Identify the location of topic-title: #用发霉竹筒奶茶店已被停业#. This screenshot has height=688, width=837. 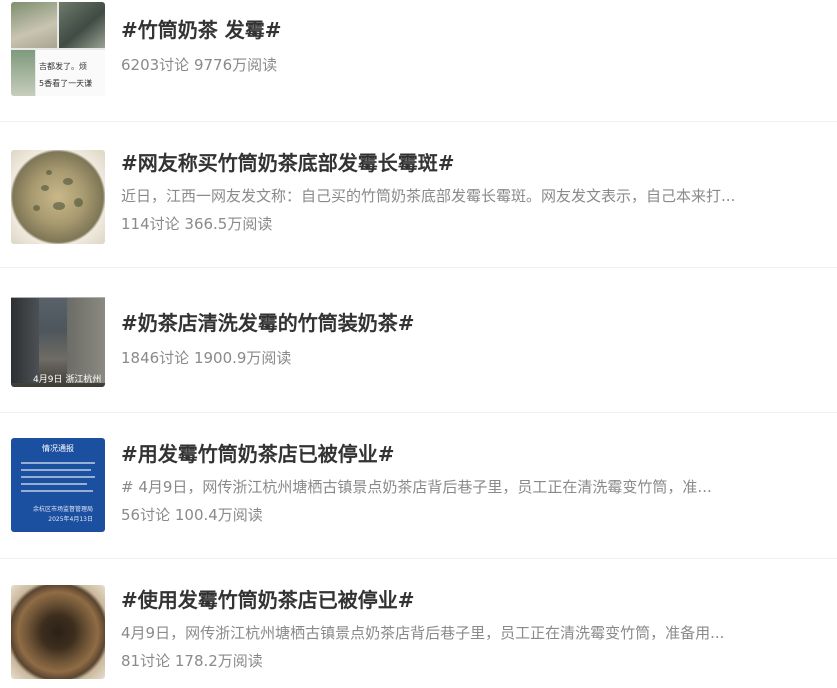
(459, 454).